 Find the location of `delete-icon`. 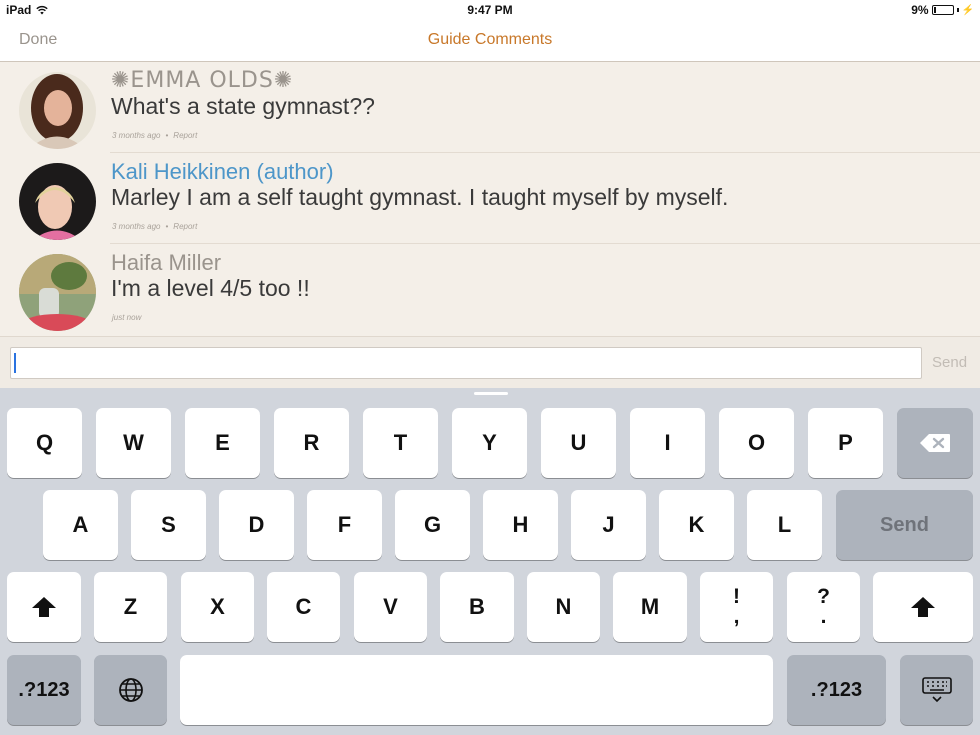

delete-icon is located at coordinates (935, 443).